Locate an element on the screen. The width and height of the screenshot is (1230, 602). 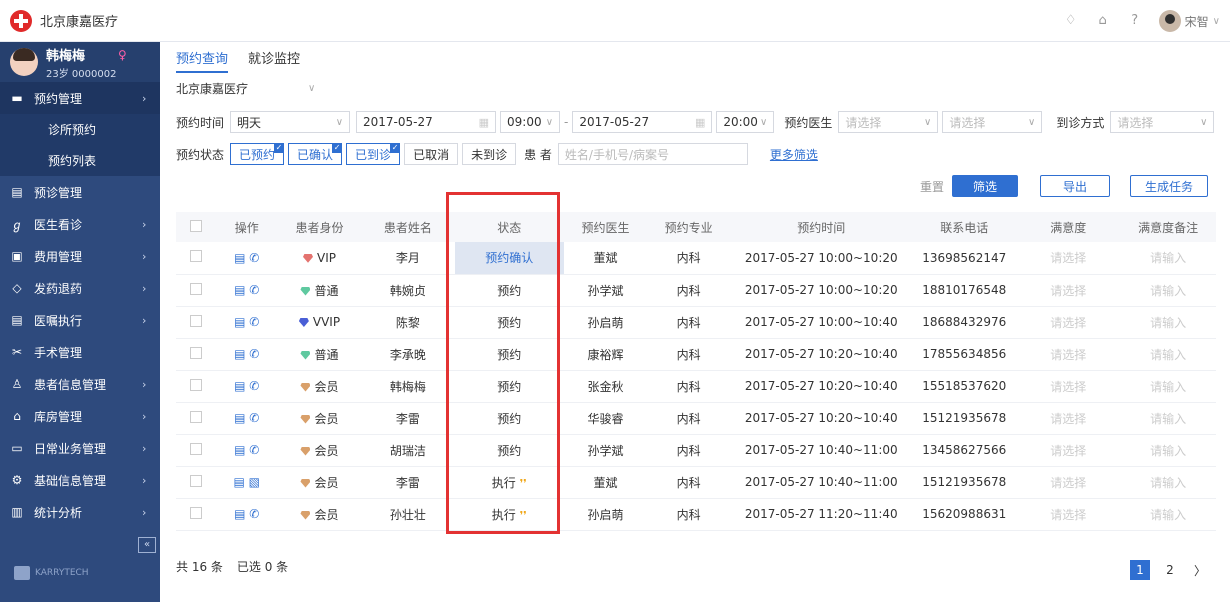
bell-icon: ♢ is located at coordinates (1071, 21).